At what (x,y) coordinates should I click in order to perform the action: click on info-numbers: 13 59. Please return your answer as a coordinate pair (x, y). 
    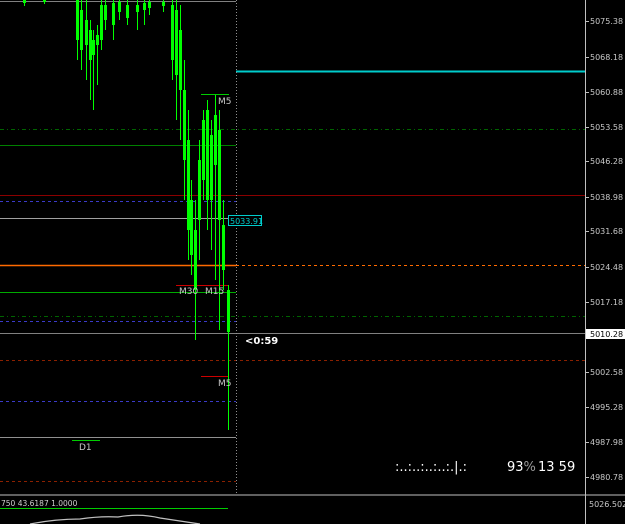
    Looking at the image, I should click on (556, 467).